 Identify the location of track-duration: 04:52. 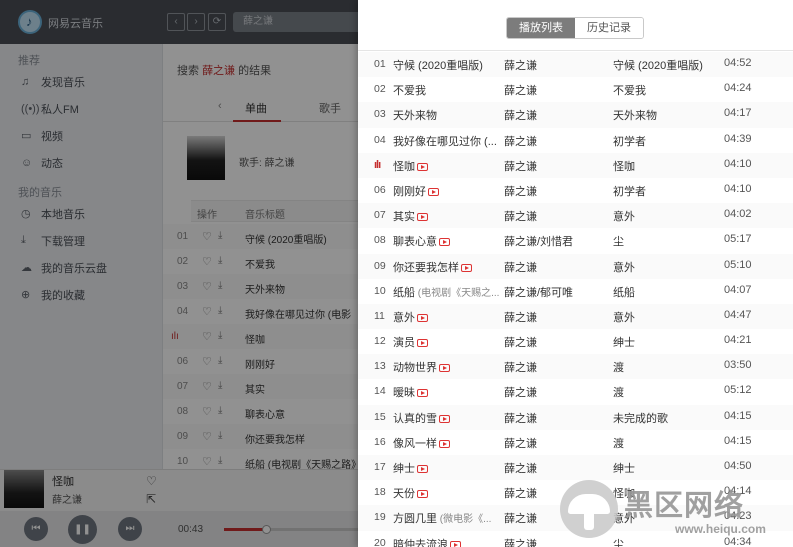
(738, 63).